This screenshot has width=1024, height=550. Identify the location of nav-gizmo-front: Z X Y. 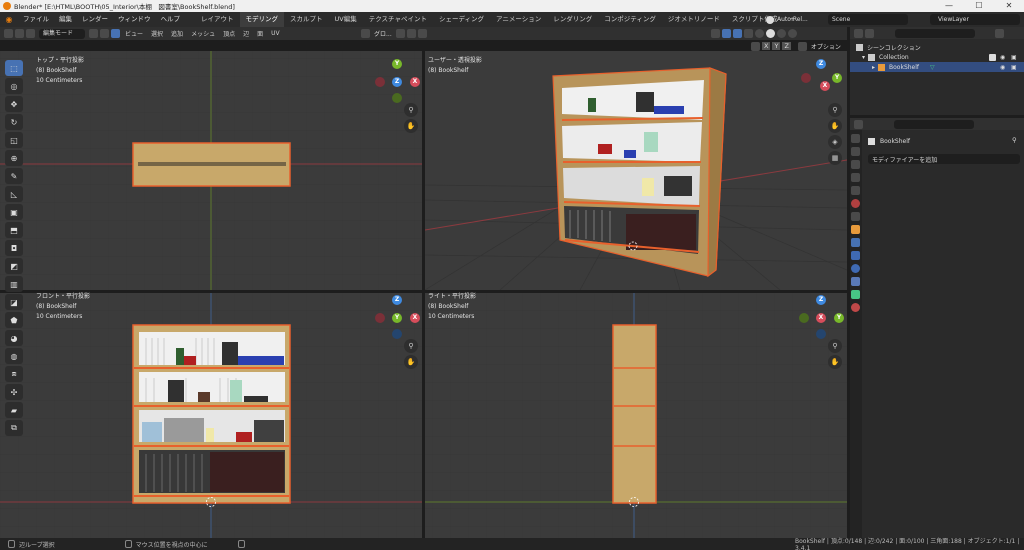
(397, 318).